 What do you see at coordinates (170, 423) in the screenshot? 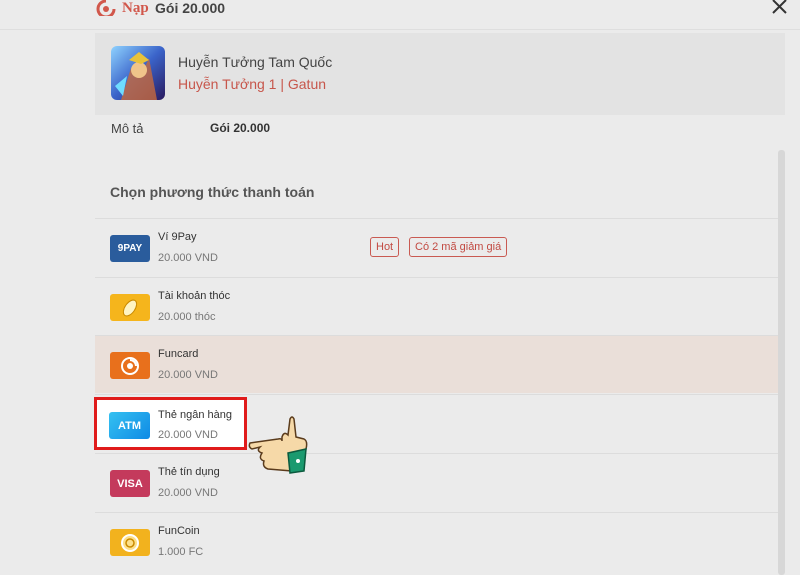
I see `payment-method-bank-card: ATM Thẻ ngân hàng 20.000 VND` at bounding box center [170, 423].